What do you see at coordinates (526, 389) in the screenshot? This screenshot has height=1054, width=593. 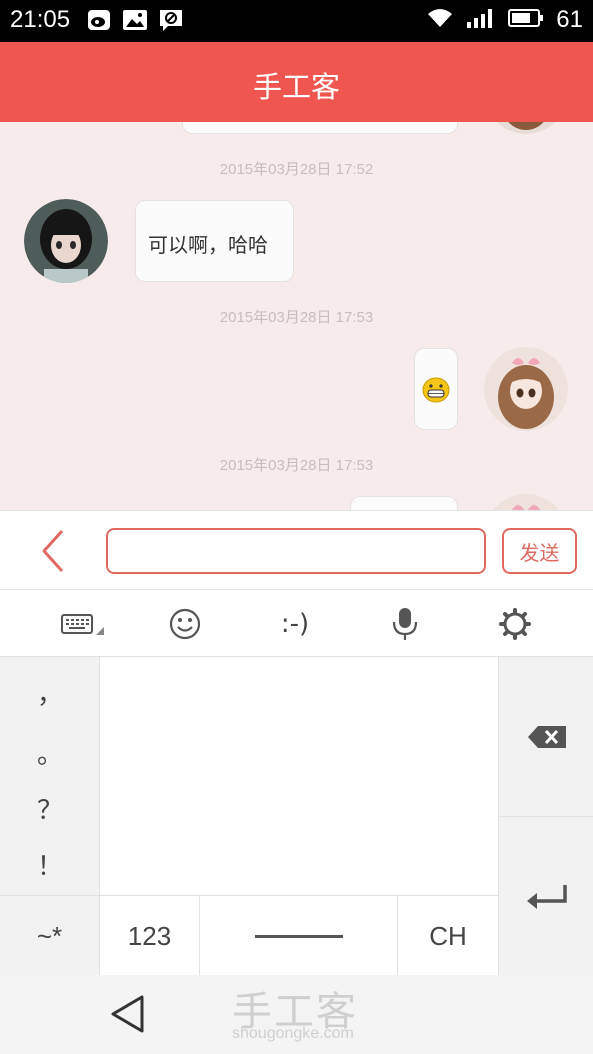 I see `self-avatar` at bounding box center [526, 389].